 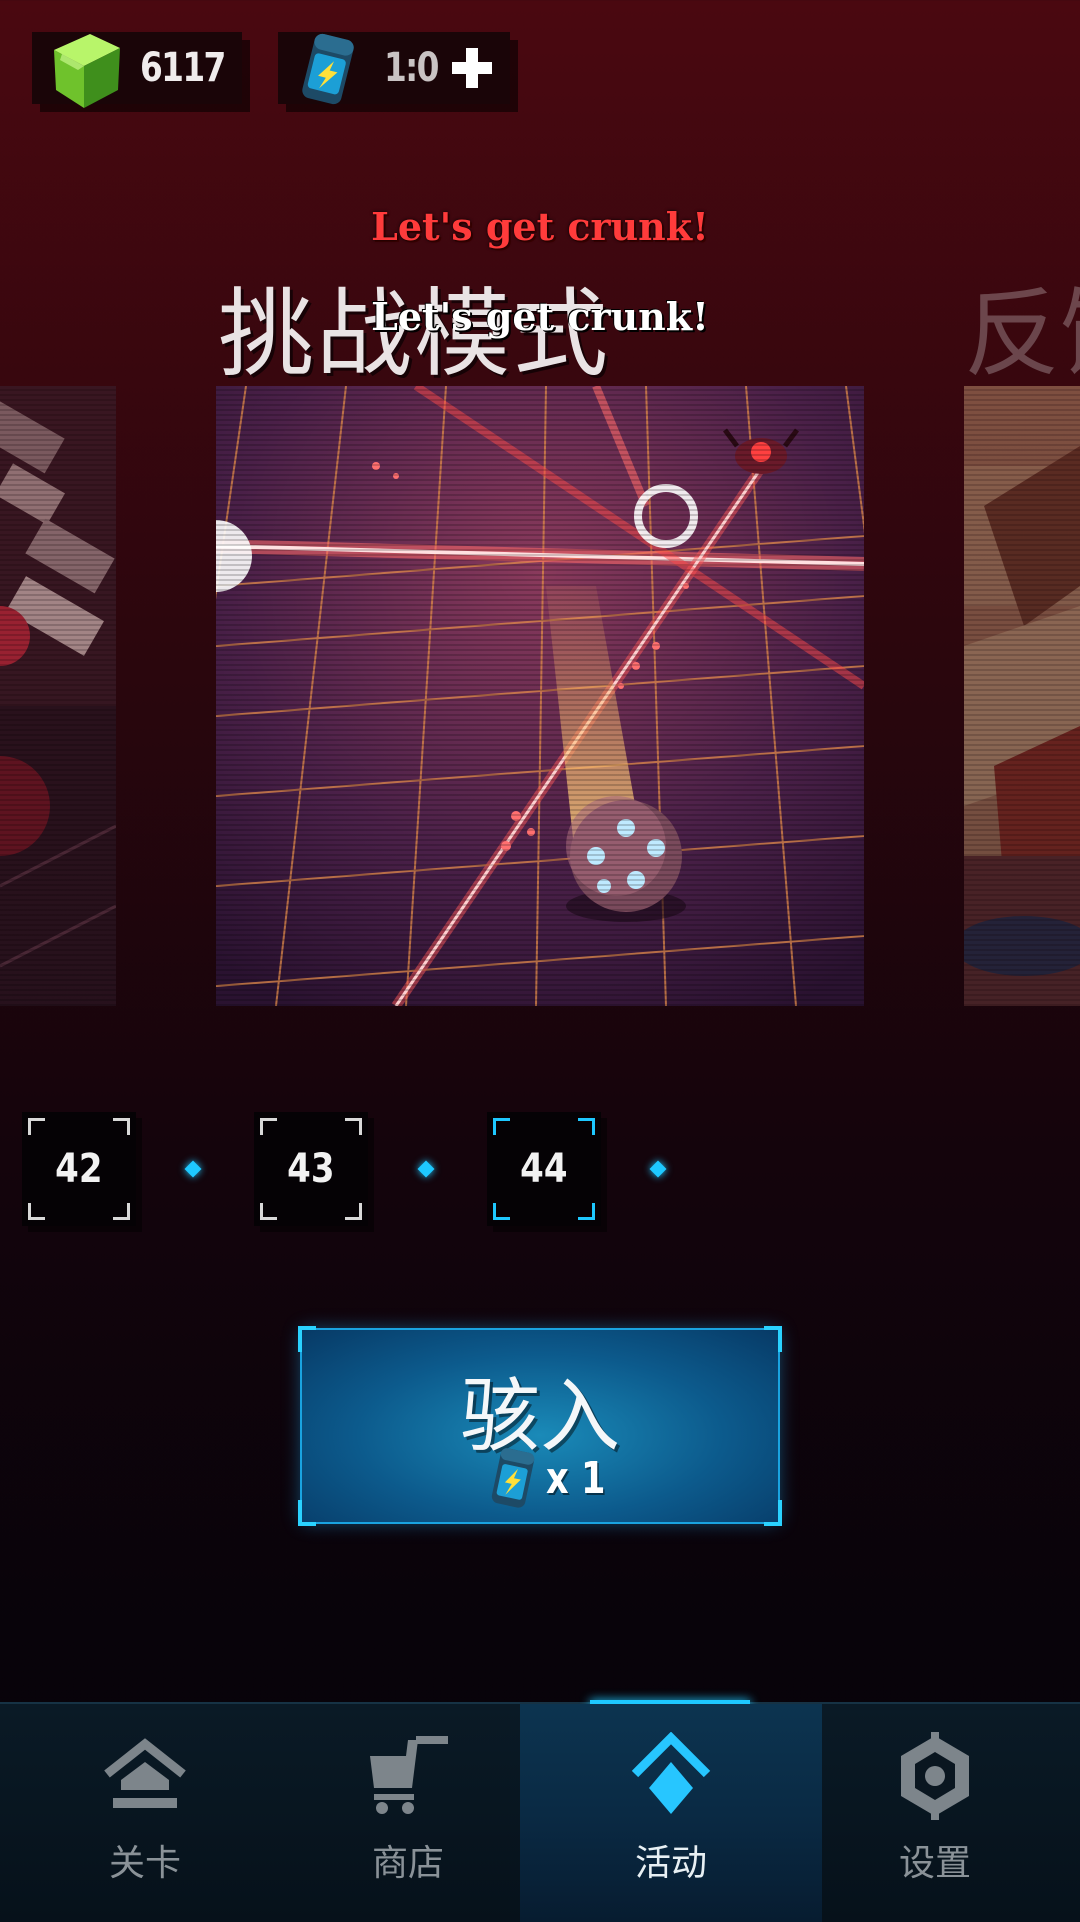 I want to click on next-mode-card, so click(x=1022, y=696).